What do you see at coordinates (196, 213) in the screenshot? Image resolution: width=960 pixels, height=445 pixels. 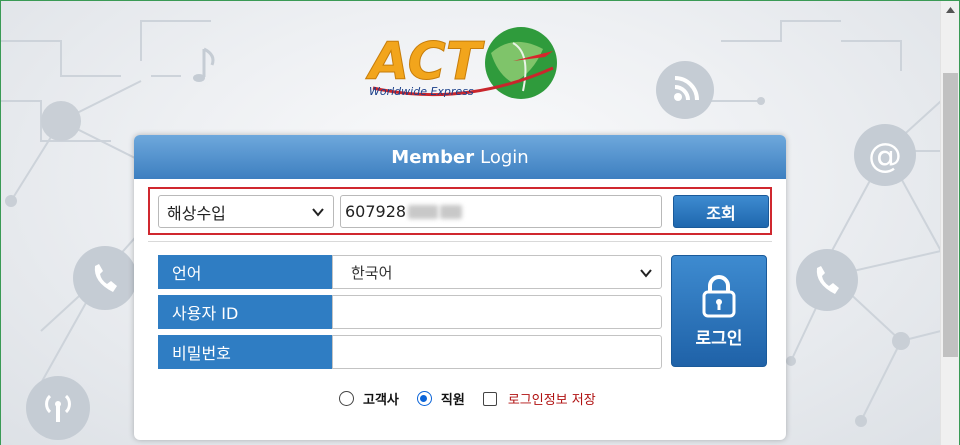 I see `cargo-type-value: 해상수입` at bounding box center [196, 213].